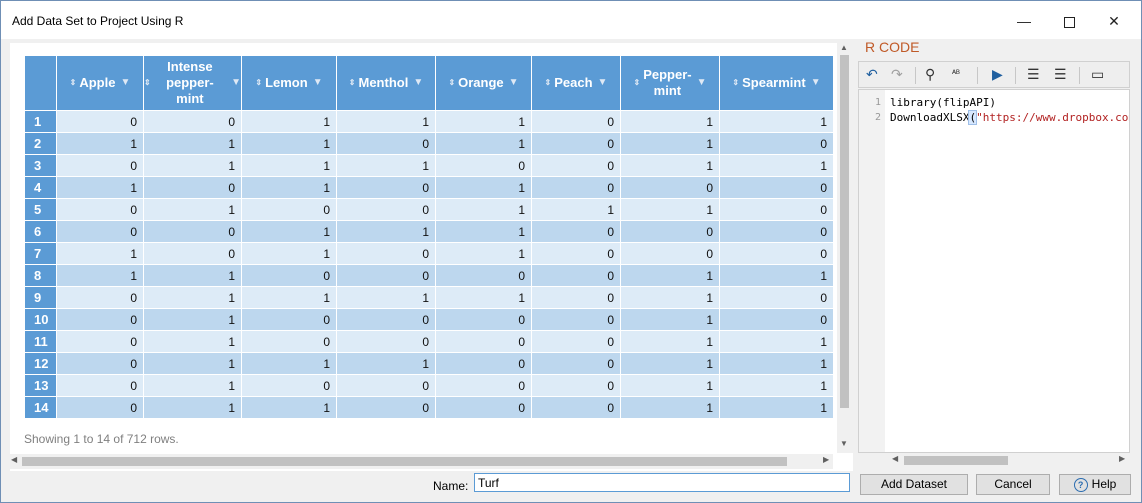 Image resolution: width=1142 pixels, height=503 pixels. Describe the element at coordinates (429, 385) in the screenshot. I see `table-row: 13 0 1 0 0 0 0 1 1` at that location.